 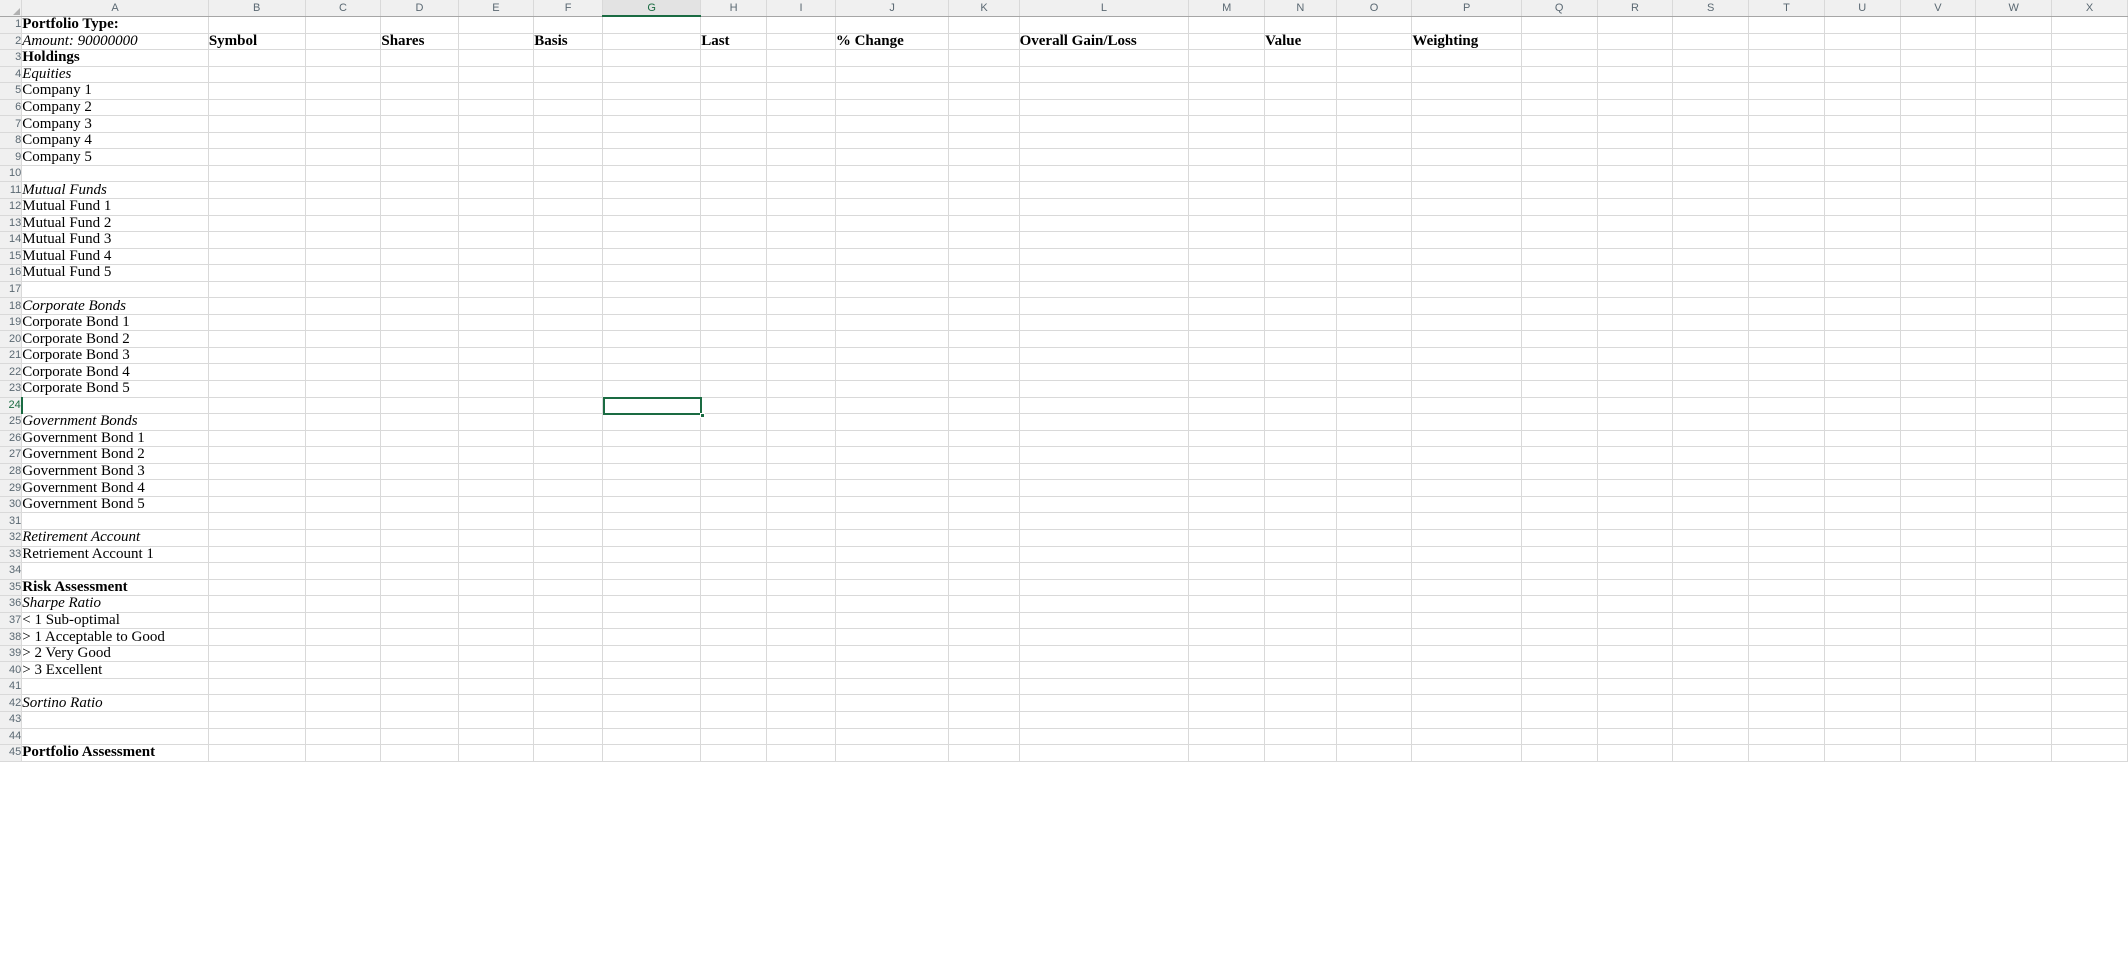 I want to click on cell-E41, so click(x=496, y=687).